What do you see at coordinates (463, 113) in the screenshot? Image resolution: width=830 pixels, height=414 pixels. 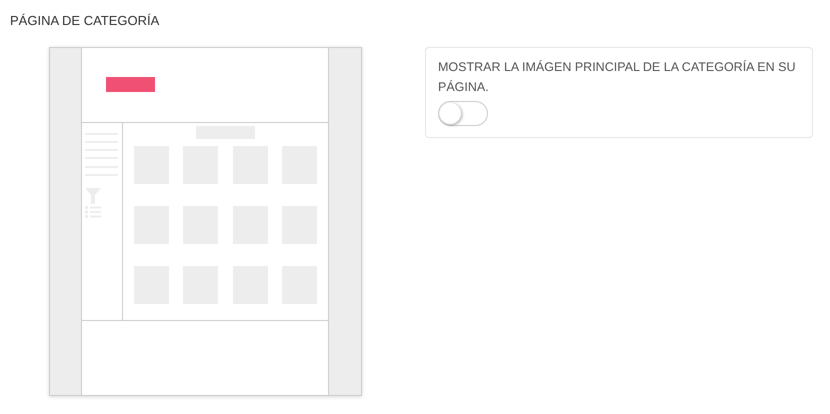 I see `toggle-switch` at bounding box center [463, 113].